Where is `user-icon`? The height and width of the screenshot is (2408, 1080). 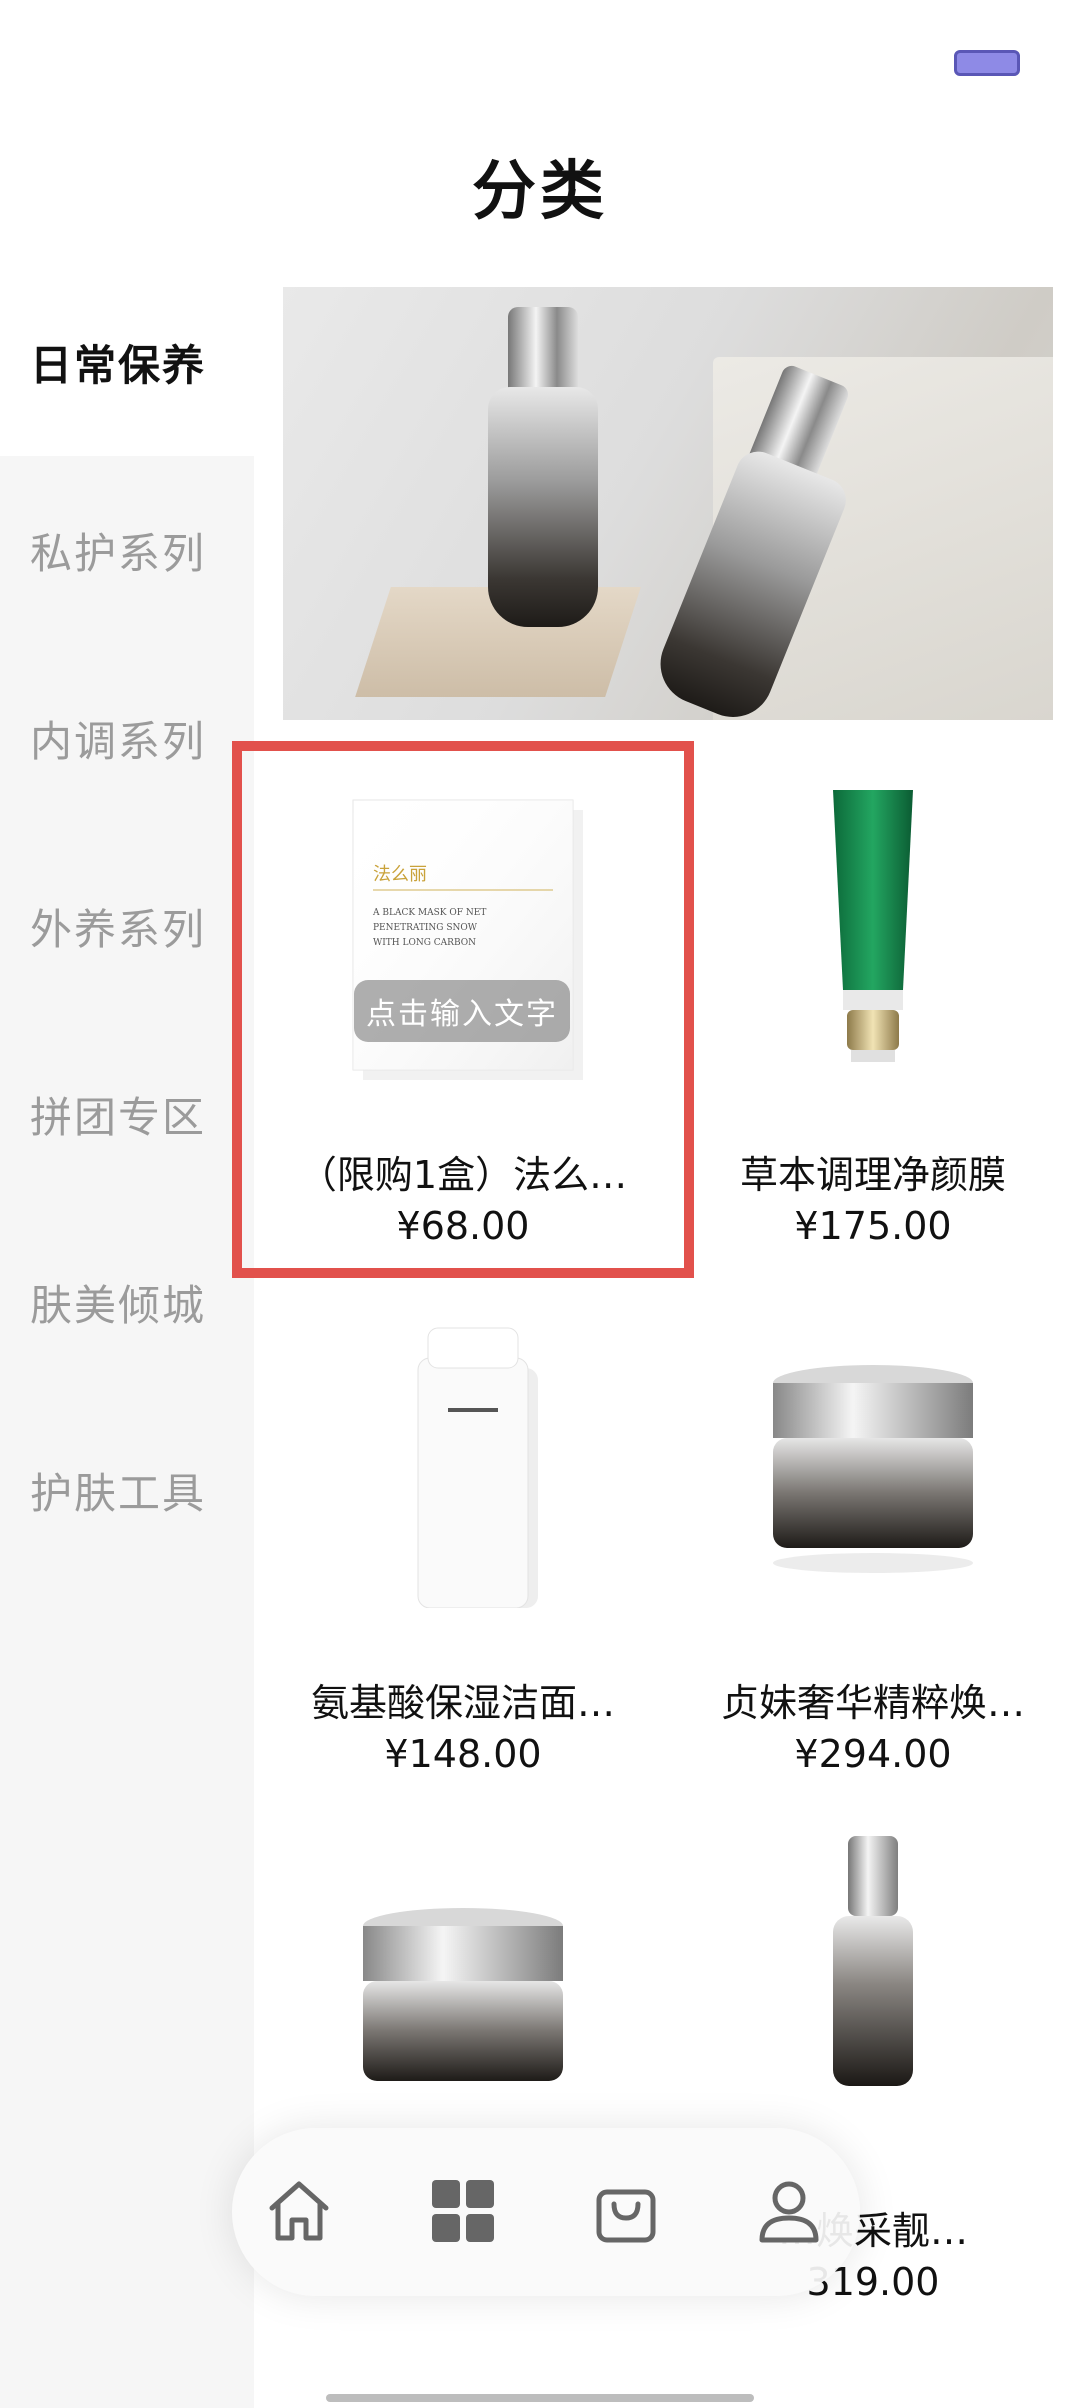 user-icon is located at coordinates (789, 2212).